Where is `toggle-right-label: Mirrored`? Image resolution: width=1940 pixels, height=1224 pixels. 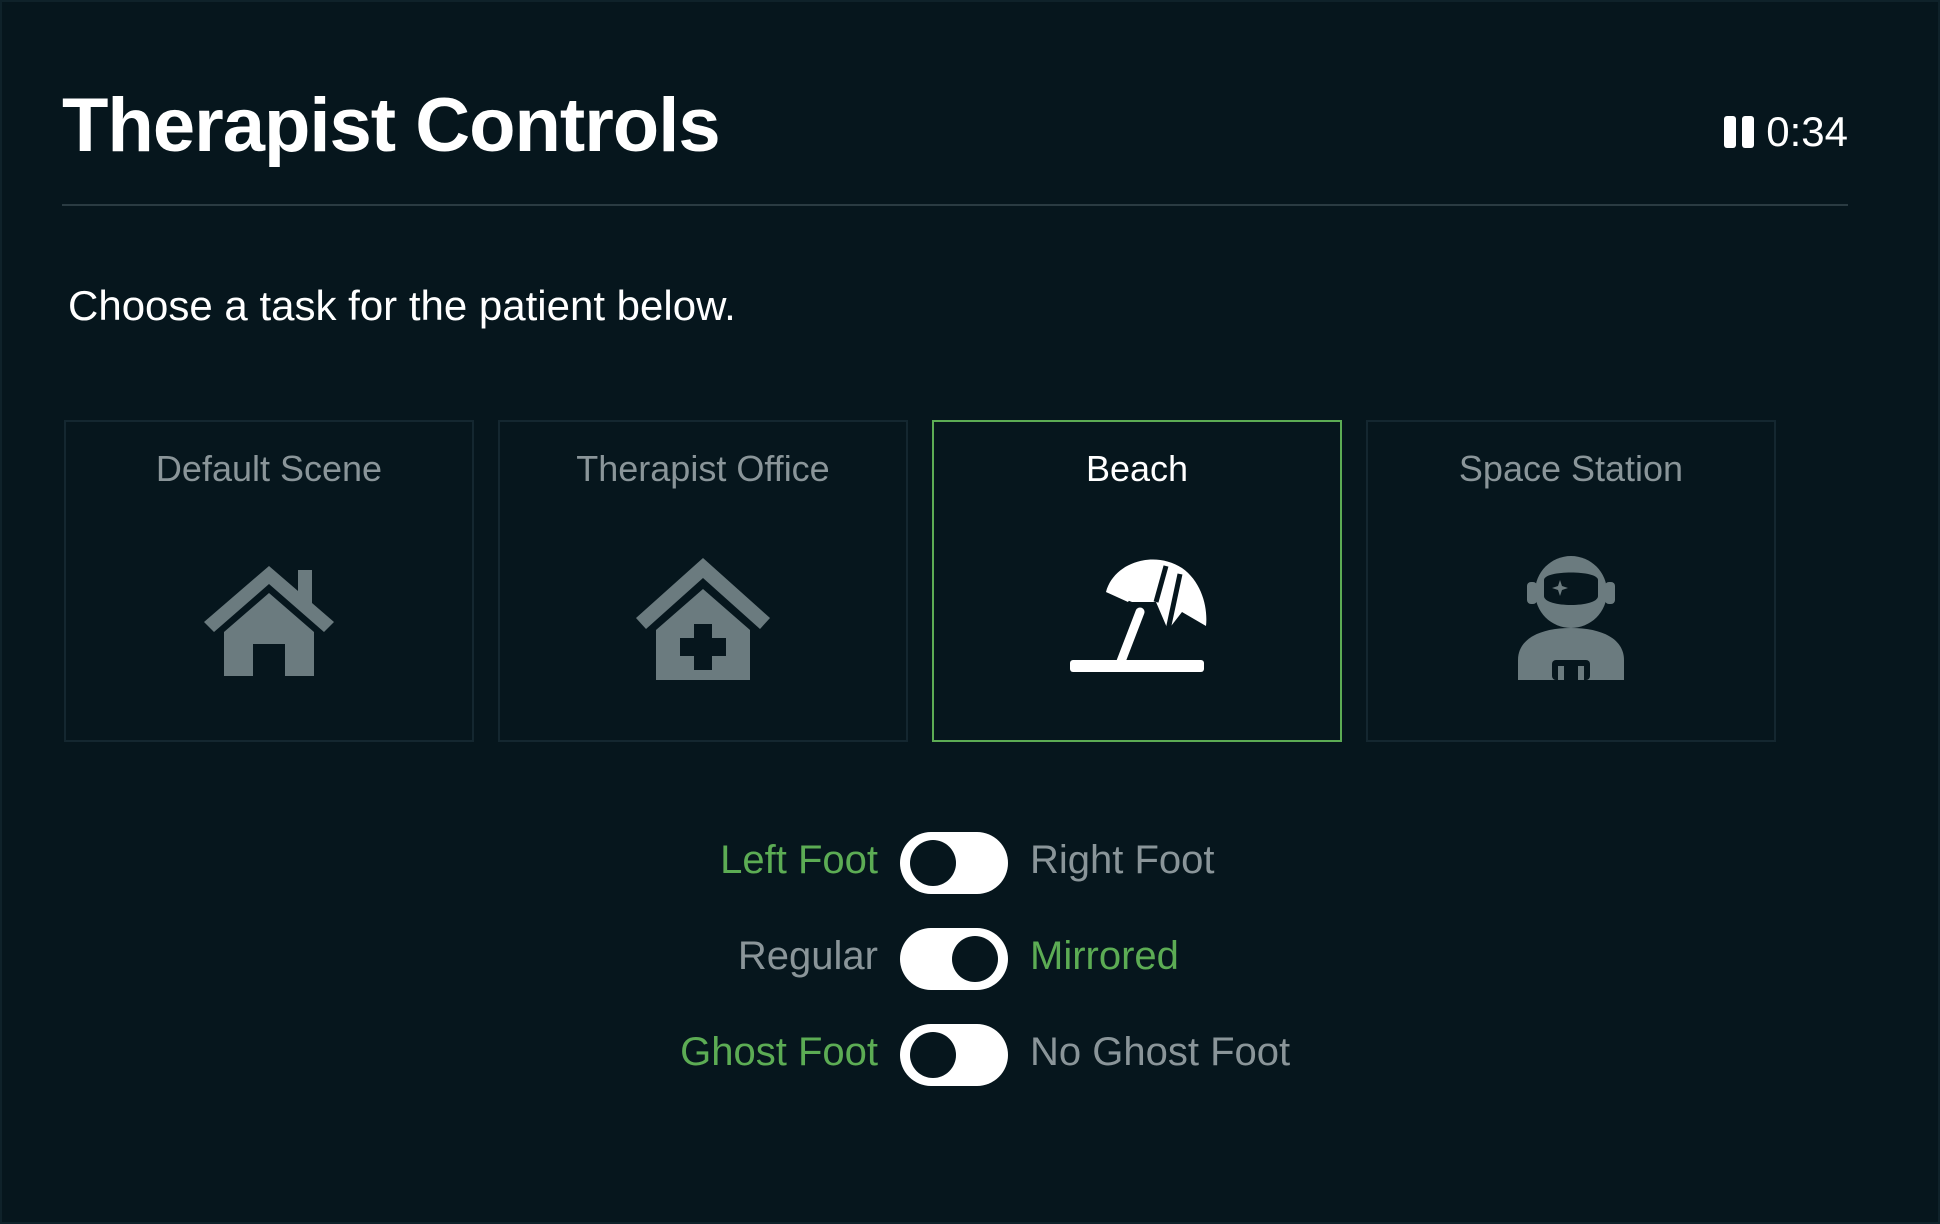
toggle-right-label: Mirrored is located at coordinates (1104, 956).